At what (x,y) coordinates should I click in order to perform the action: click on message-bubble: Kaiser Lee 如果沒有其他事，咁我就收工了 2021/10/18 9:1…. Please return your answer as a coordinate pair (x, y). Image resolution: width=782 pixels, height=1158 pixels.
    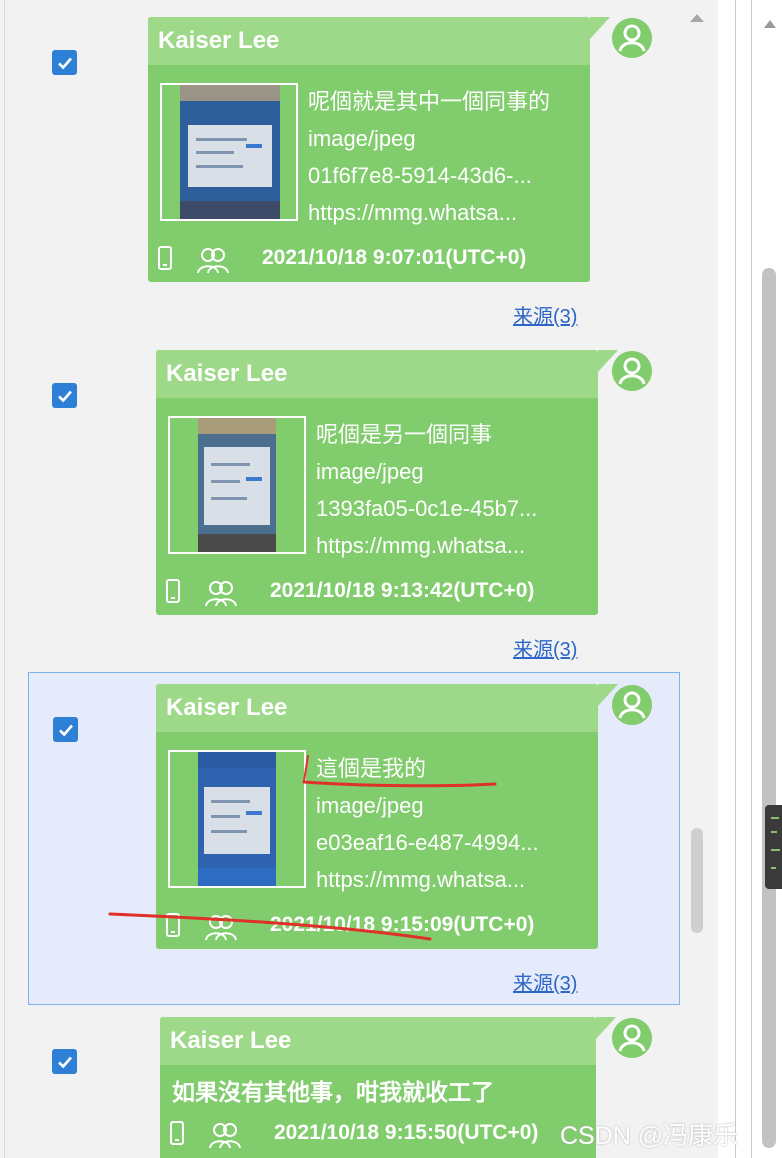
    Looking at the image, I should click on (388, 1087).